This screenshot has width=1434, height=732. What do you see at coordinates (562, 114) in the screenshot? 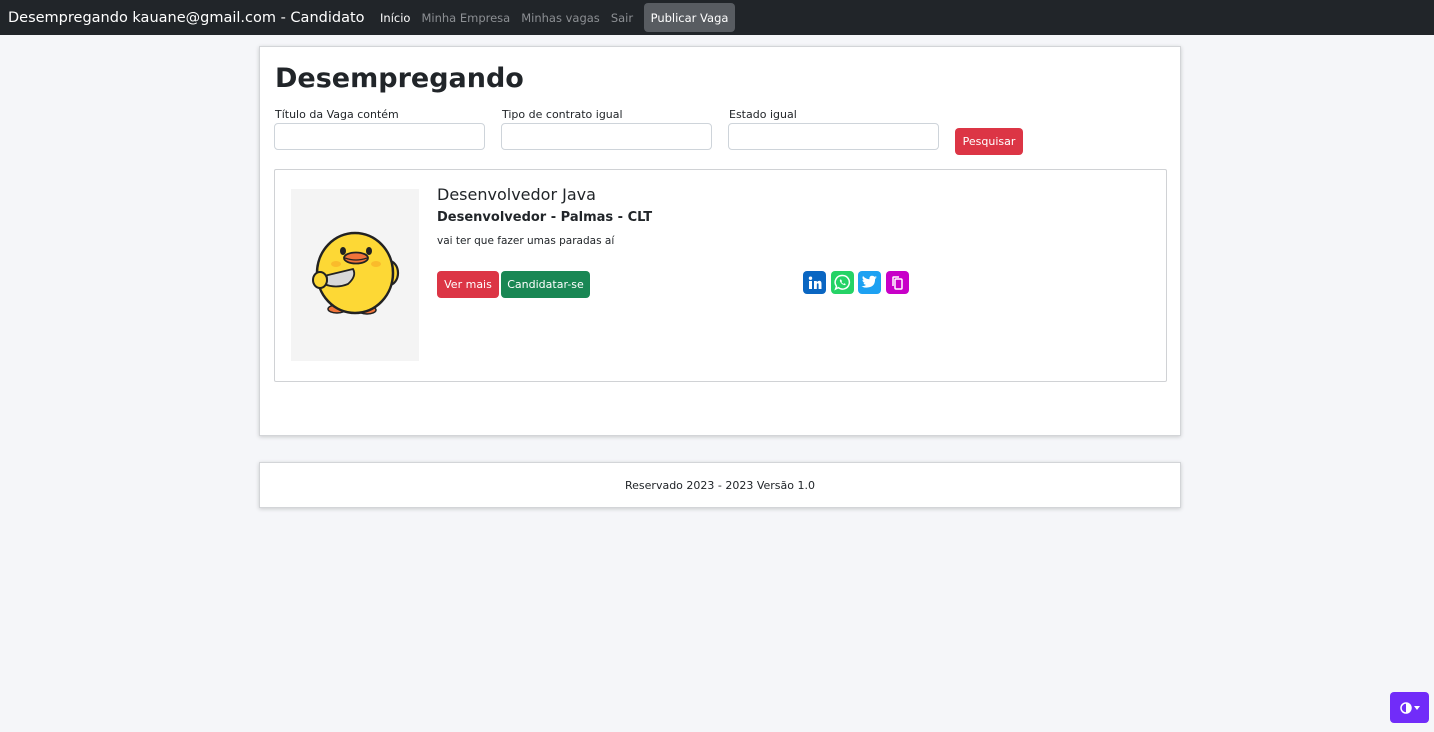
I see `contract-type-filter-label: Tipo de contrato igual` at bounding box center [562, 114].